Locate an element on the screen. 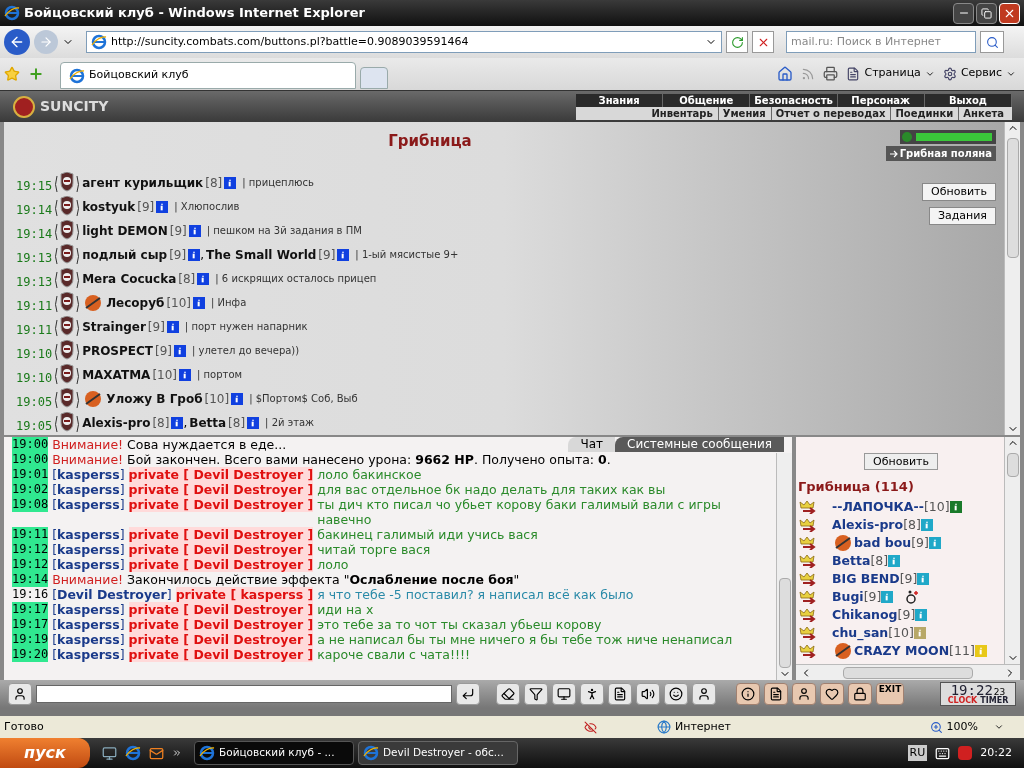  player-name: Bugi is located at coordinates (848, 597).